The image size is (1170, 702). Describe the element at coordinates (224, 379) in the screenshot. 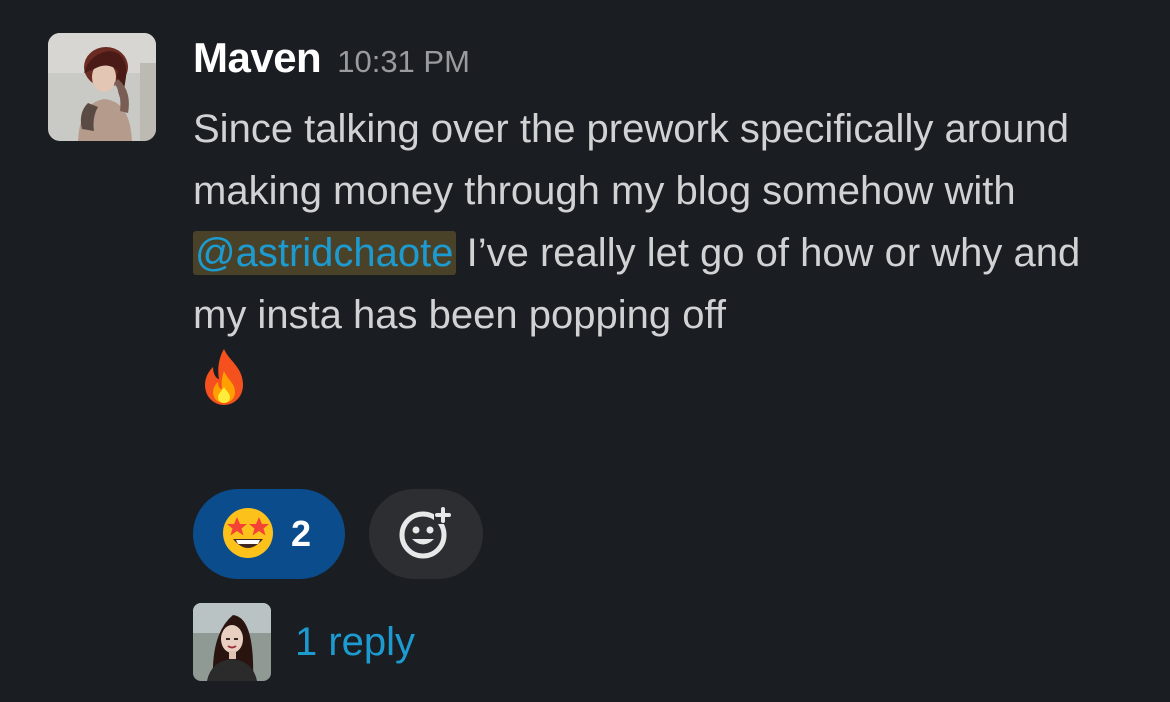

I see `fire-emoji-icon` at that location.